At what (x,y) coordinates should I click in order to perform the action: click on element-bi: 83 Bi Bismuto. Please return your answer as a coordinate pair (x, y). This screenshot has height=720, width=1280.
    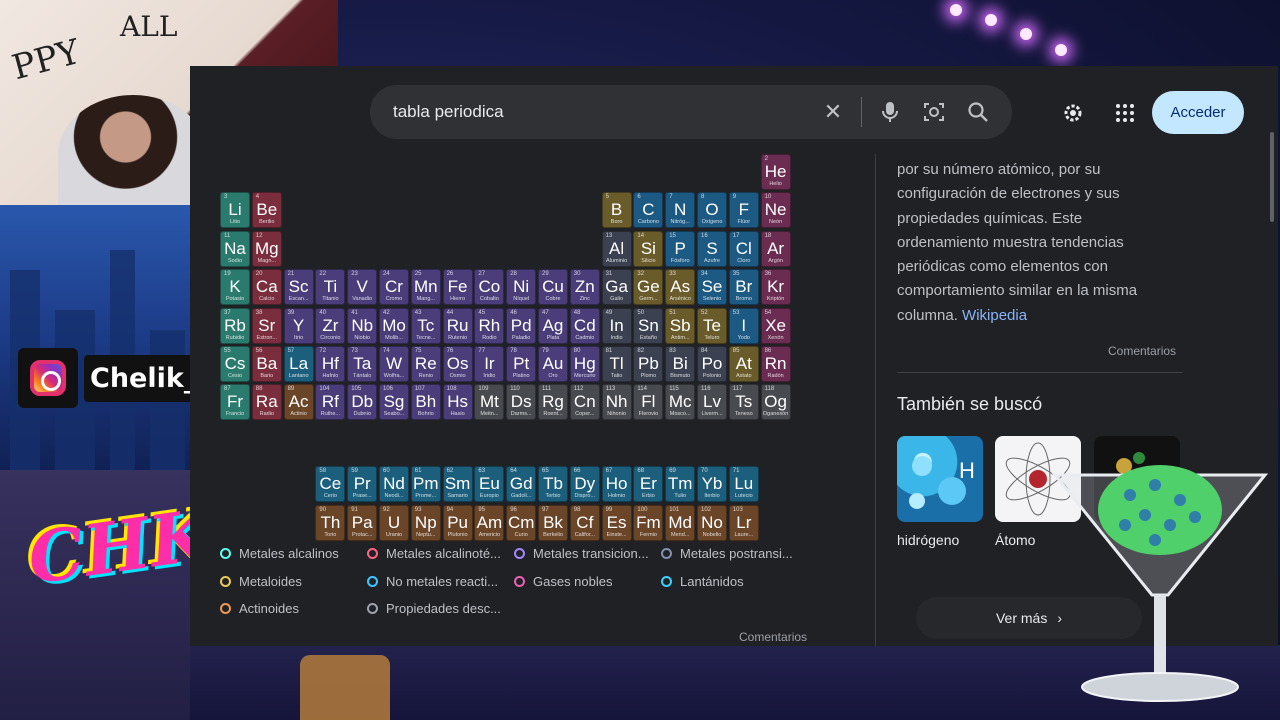
    Looking at the image, I should click on (680, 364).